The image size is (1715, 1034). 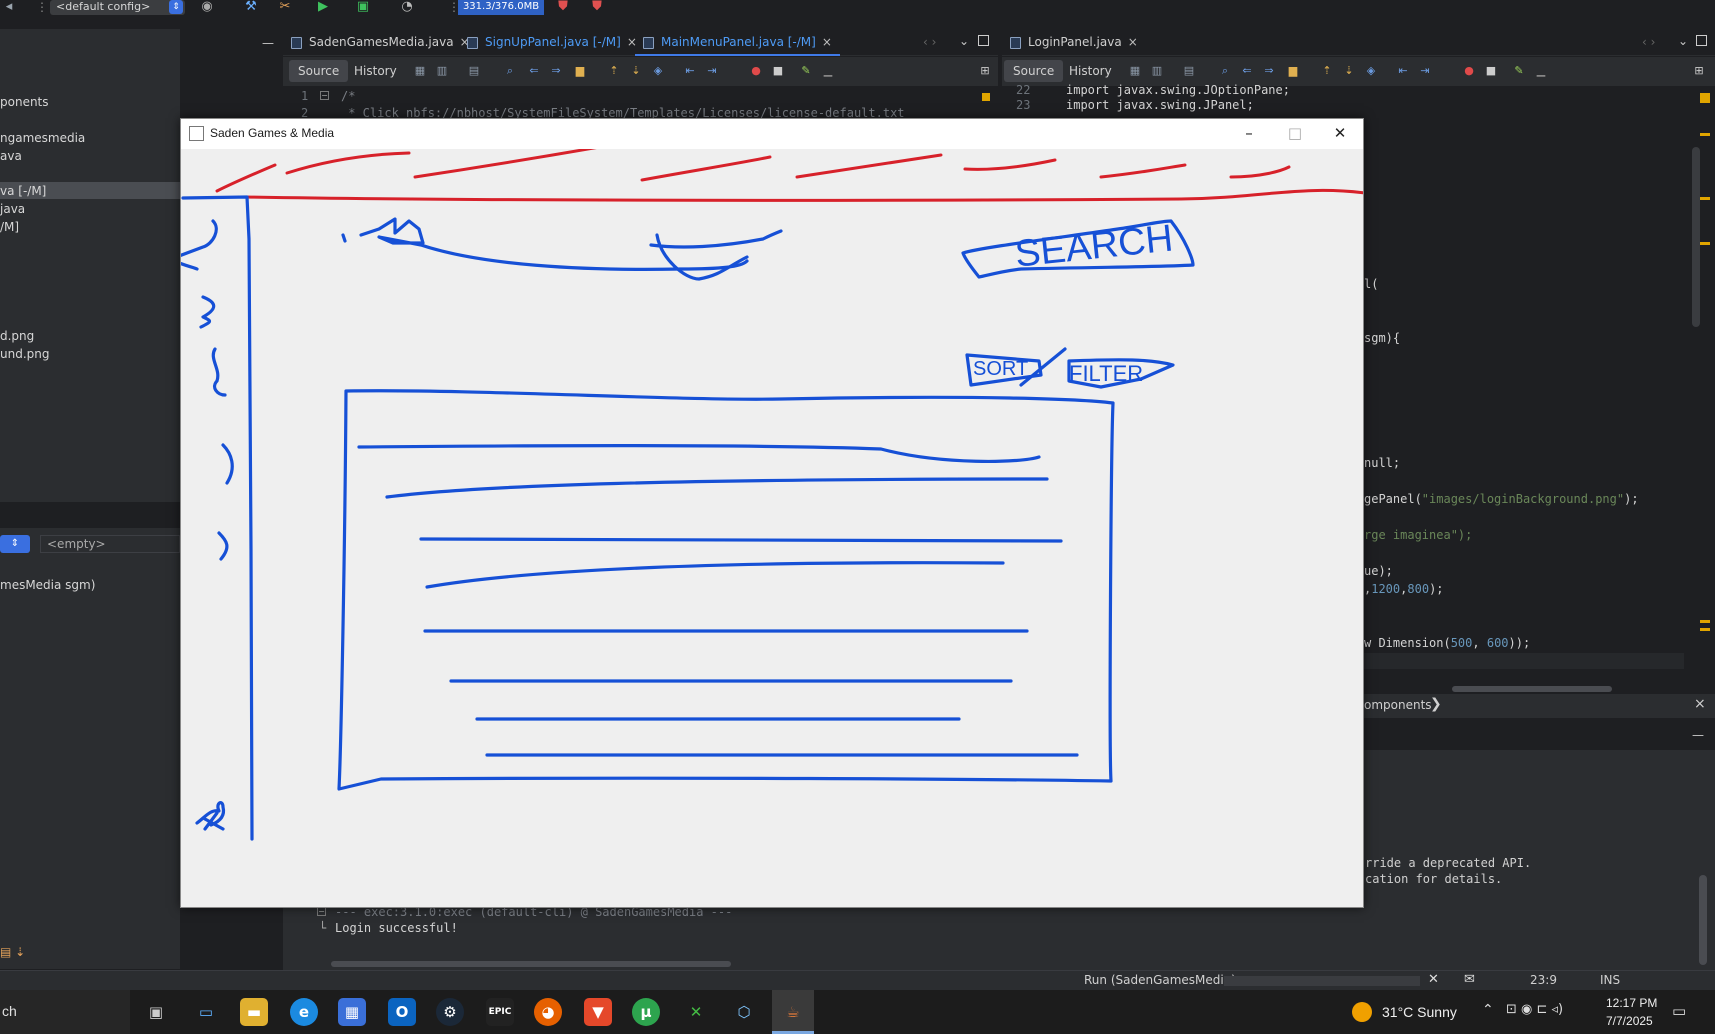 What do you see at coordinates (563, 8) in the screenshot?
I see `gc-icon: ⛊` at bounding box center [563, 8].